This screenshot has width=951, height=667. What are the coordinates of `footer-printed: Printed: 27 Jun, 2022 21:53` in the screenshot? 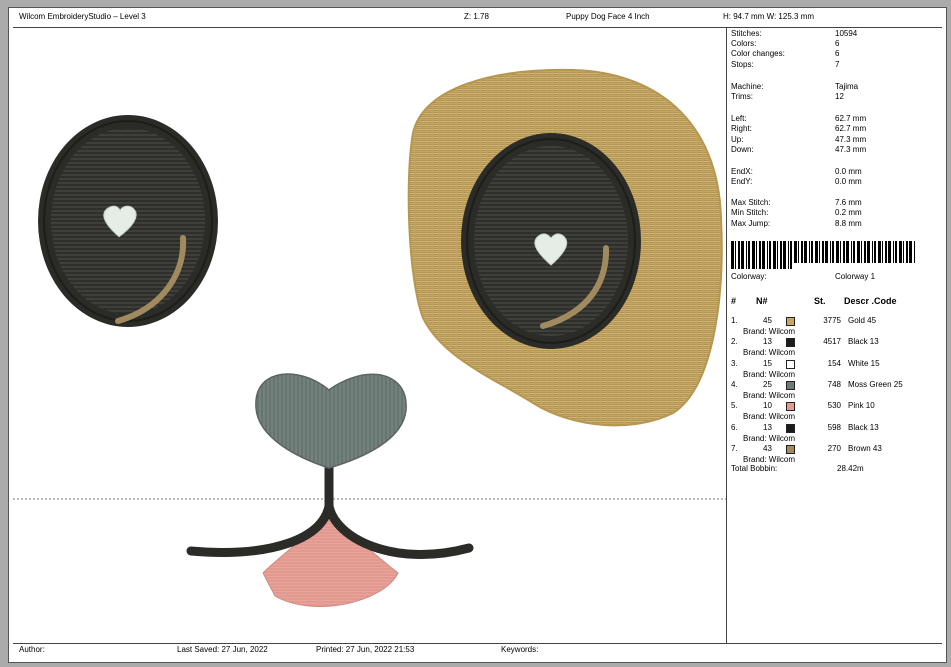 It's located at (365, 649).